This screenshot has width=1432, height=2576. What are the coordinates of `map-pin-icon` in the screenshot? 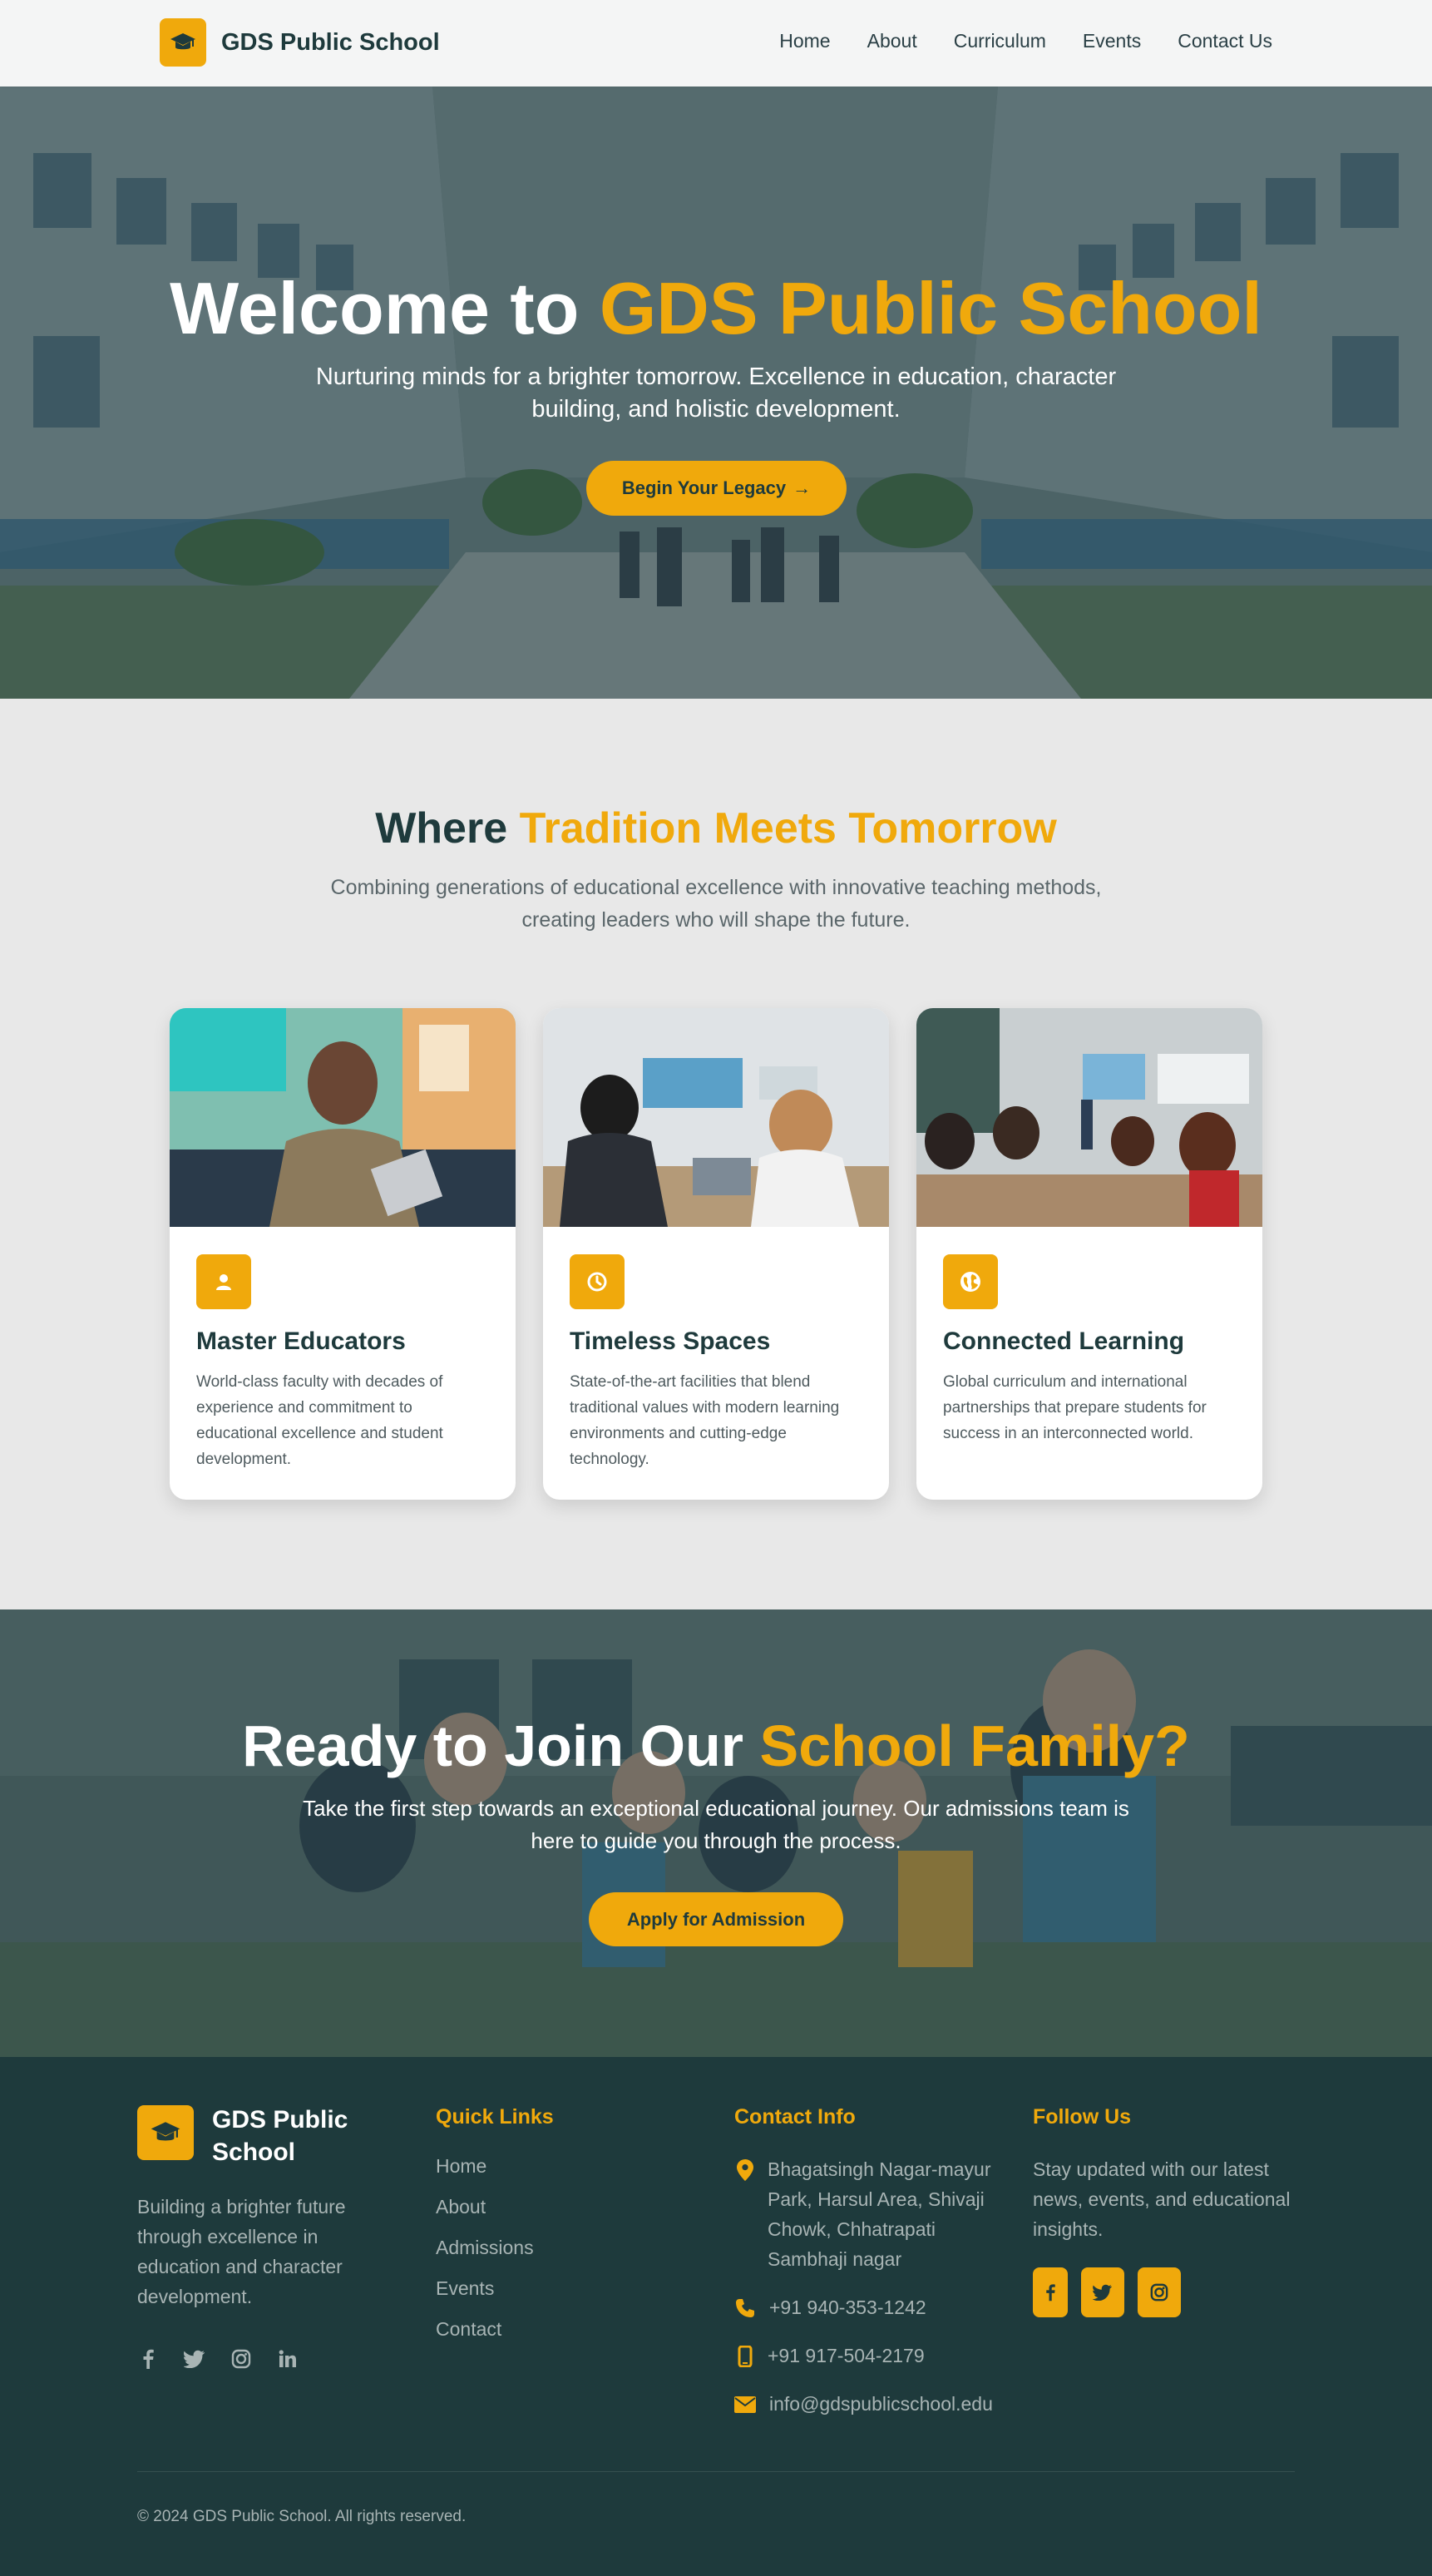 It's located at (745, 2170).